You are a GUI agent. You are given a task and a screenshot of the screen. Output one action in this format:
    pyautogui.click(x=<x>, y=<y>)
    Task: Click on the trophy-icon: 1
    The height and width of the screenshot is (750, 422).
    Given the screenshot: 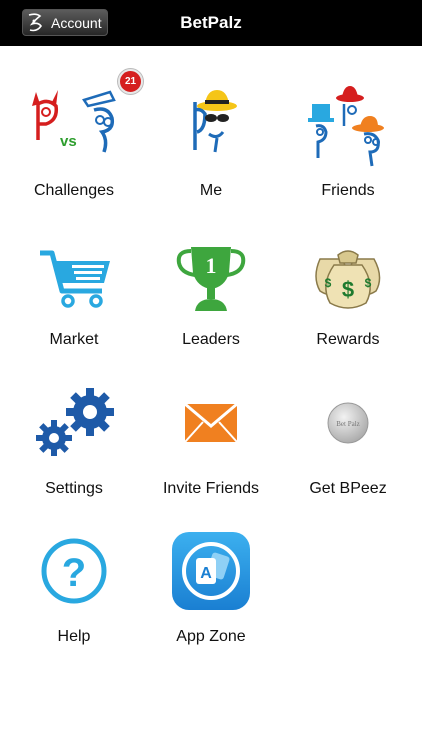 What is the action you would take?
    pyautogui.click(x=211, y=274)
    